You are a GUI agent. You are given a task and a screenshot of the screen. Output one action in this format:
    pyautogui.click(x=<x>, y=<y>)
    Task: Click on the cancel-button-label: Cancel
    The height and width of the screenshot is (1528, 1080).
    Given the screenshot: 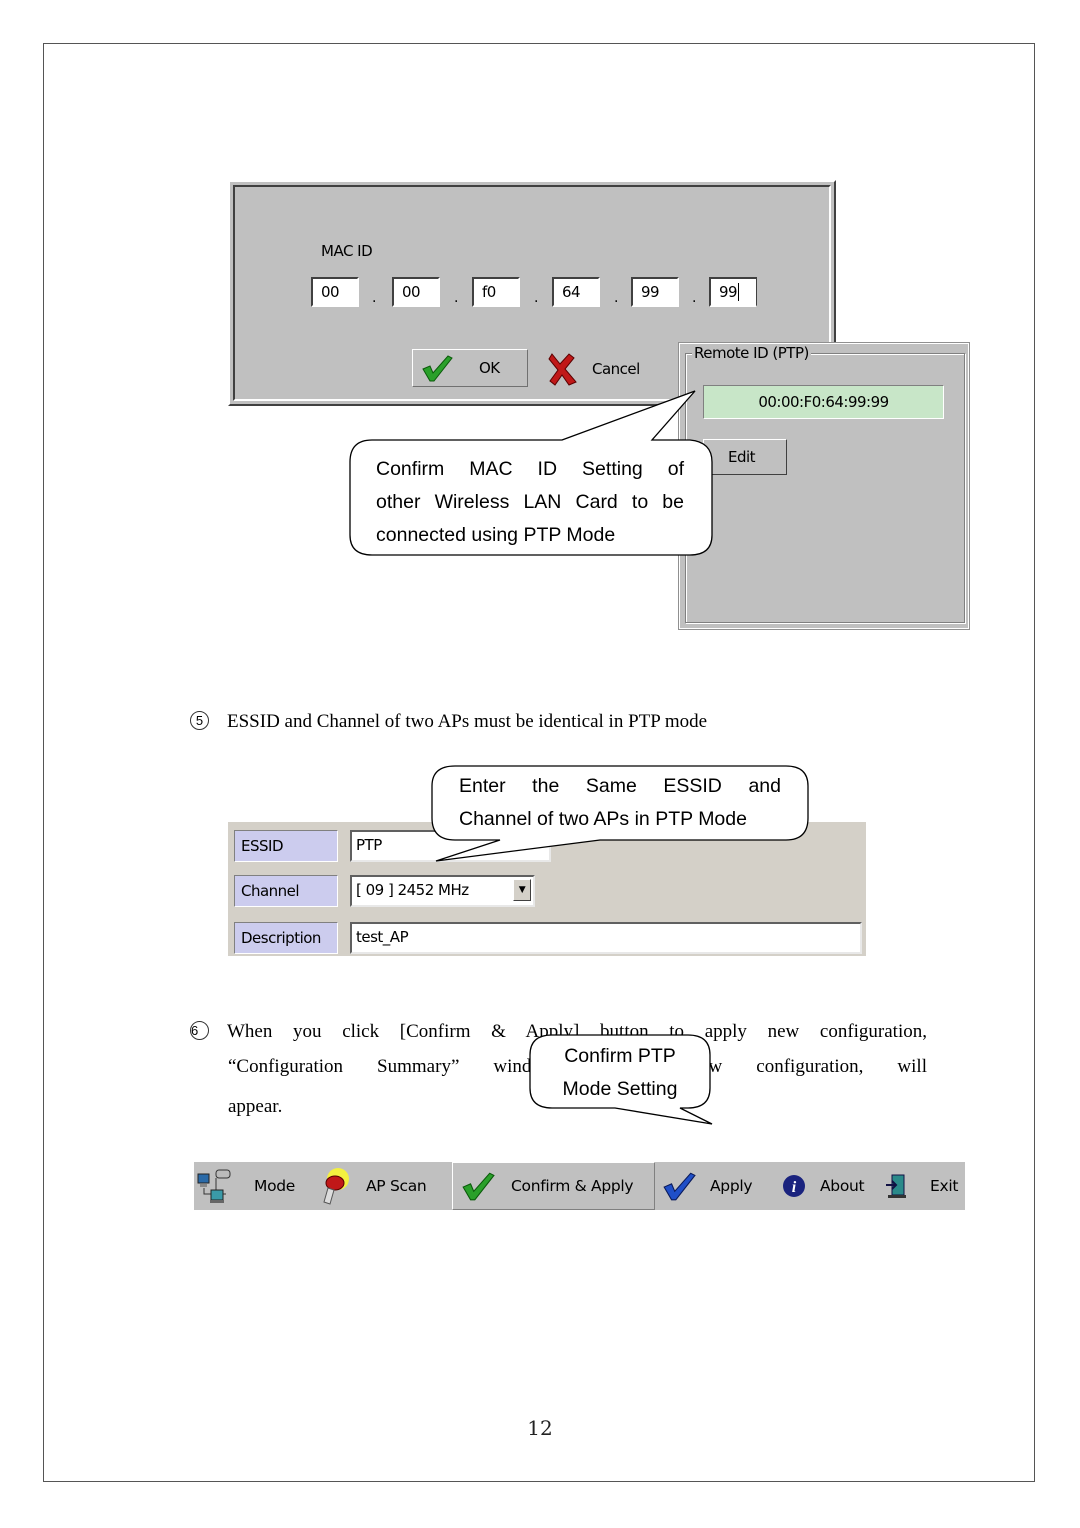 What is the action you would take?
    pyautogui.click(x=616, y=369)
    